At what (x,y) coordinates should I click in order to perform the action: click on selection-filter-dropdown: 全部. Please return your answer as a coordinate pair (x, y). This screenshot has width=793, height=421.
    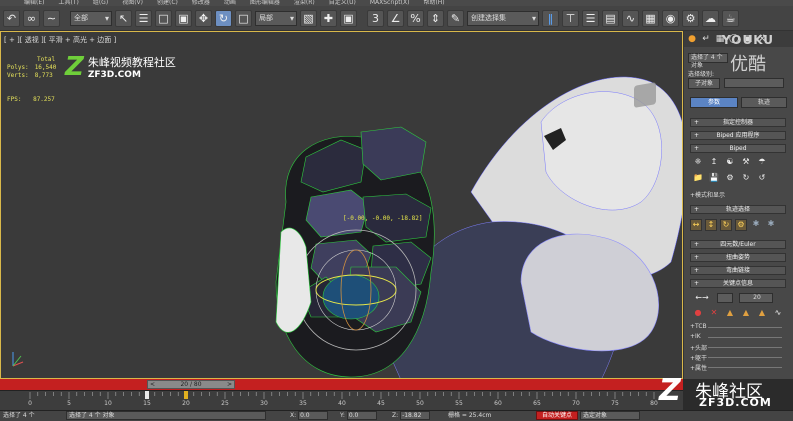
    Looking at the image, I should click on (91, 18).